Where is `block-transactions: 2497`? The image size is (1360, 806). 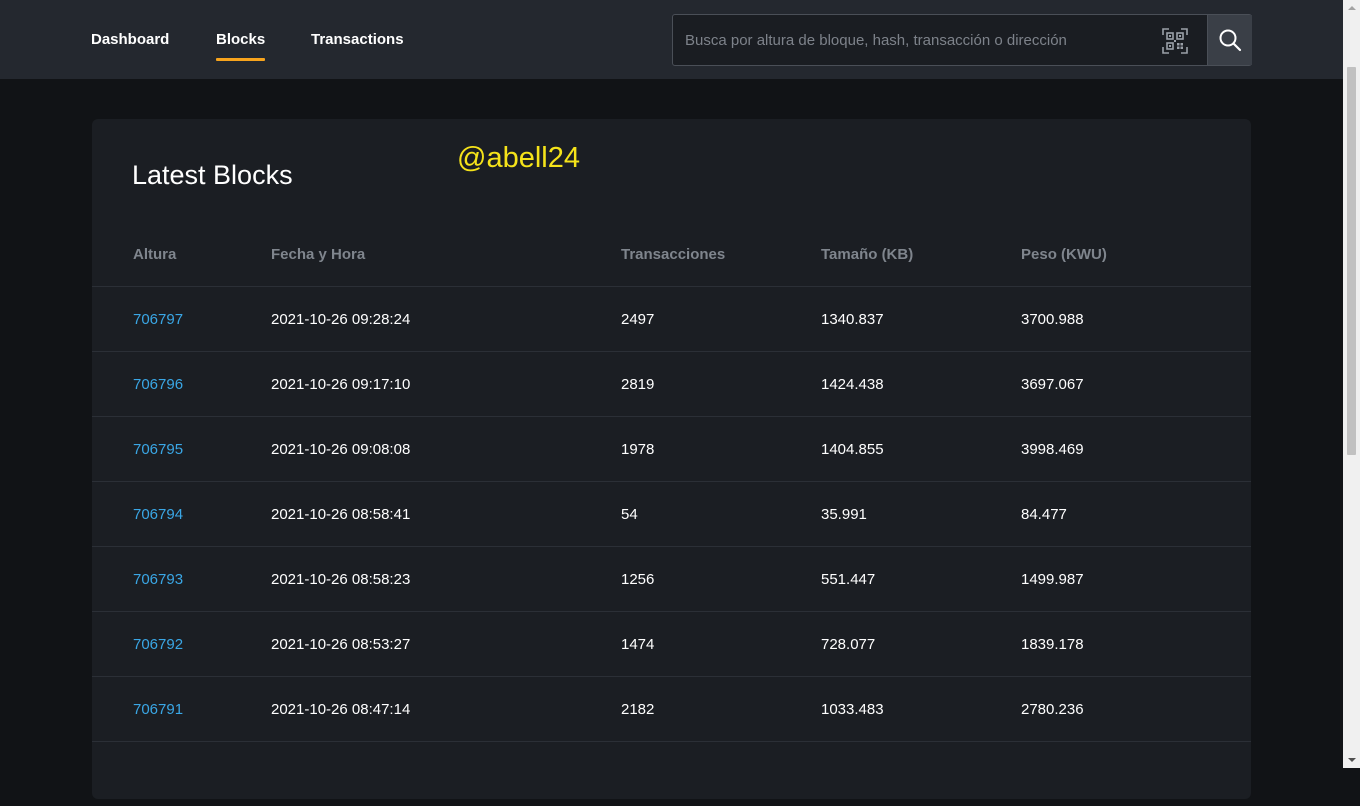 block-transactions: 2497 is located at coordinates (638, 319).